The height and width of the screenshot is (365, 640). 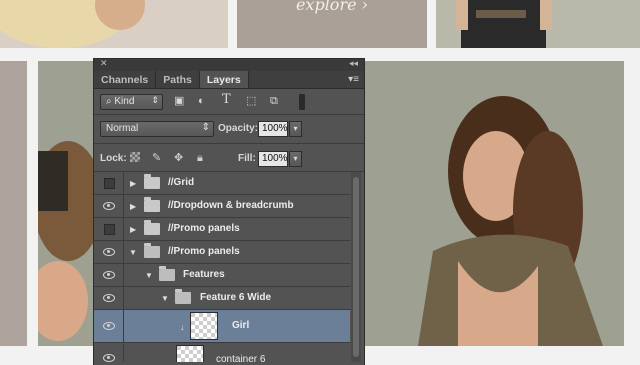 I want to click on top-left-photo-art, so click(x=72, y=24).